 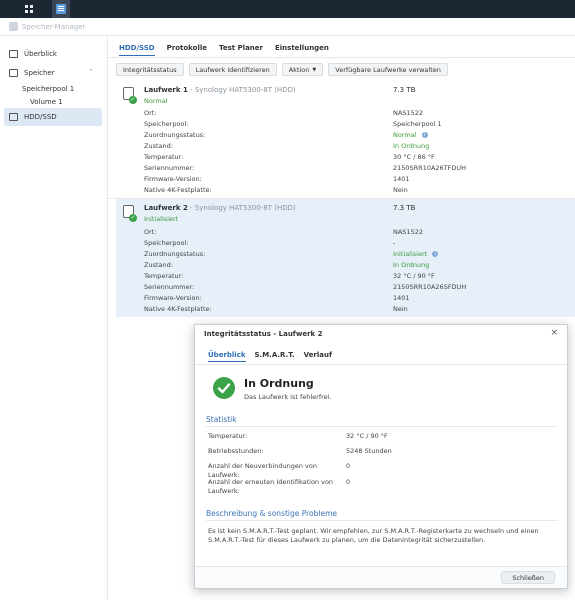 What do you see at coordinates (227, 356) in the screenshot?
I see `tab-overview: Überblick` at bounding box center [227, 356].